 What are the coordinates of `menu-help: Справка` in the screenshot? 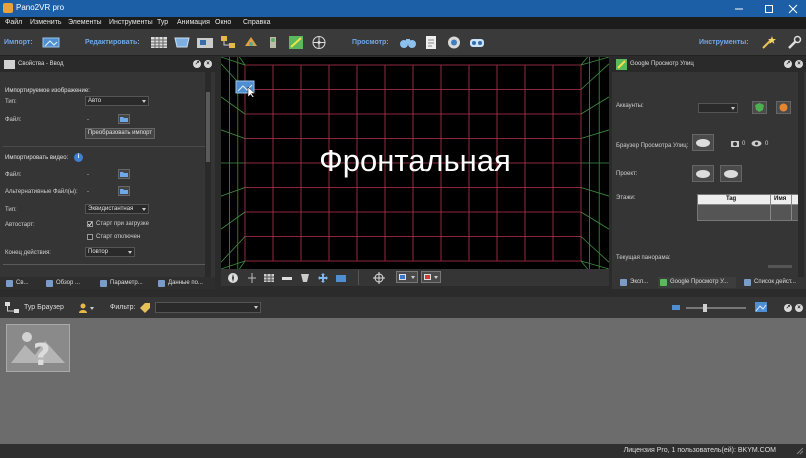 It's located at (256, 22).